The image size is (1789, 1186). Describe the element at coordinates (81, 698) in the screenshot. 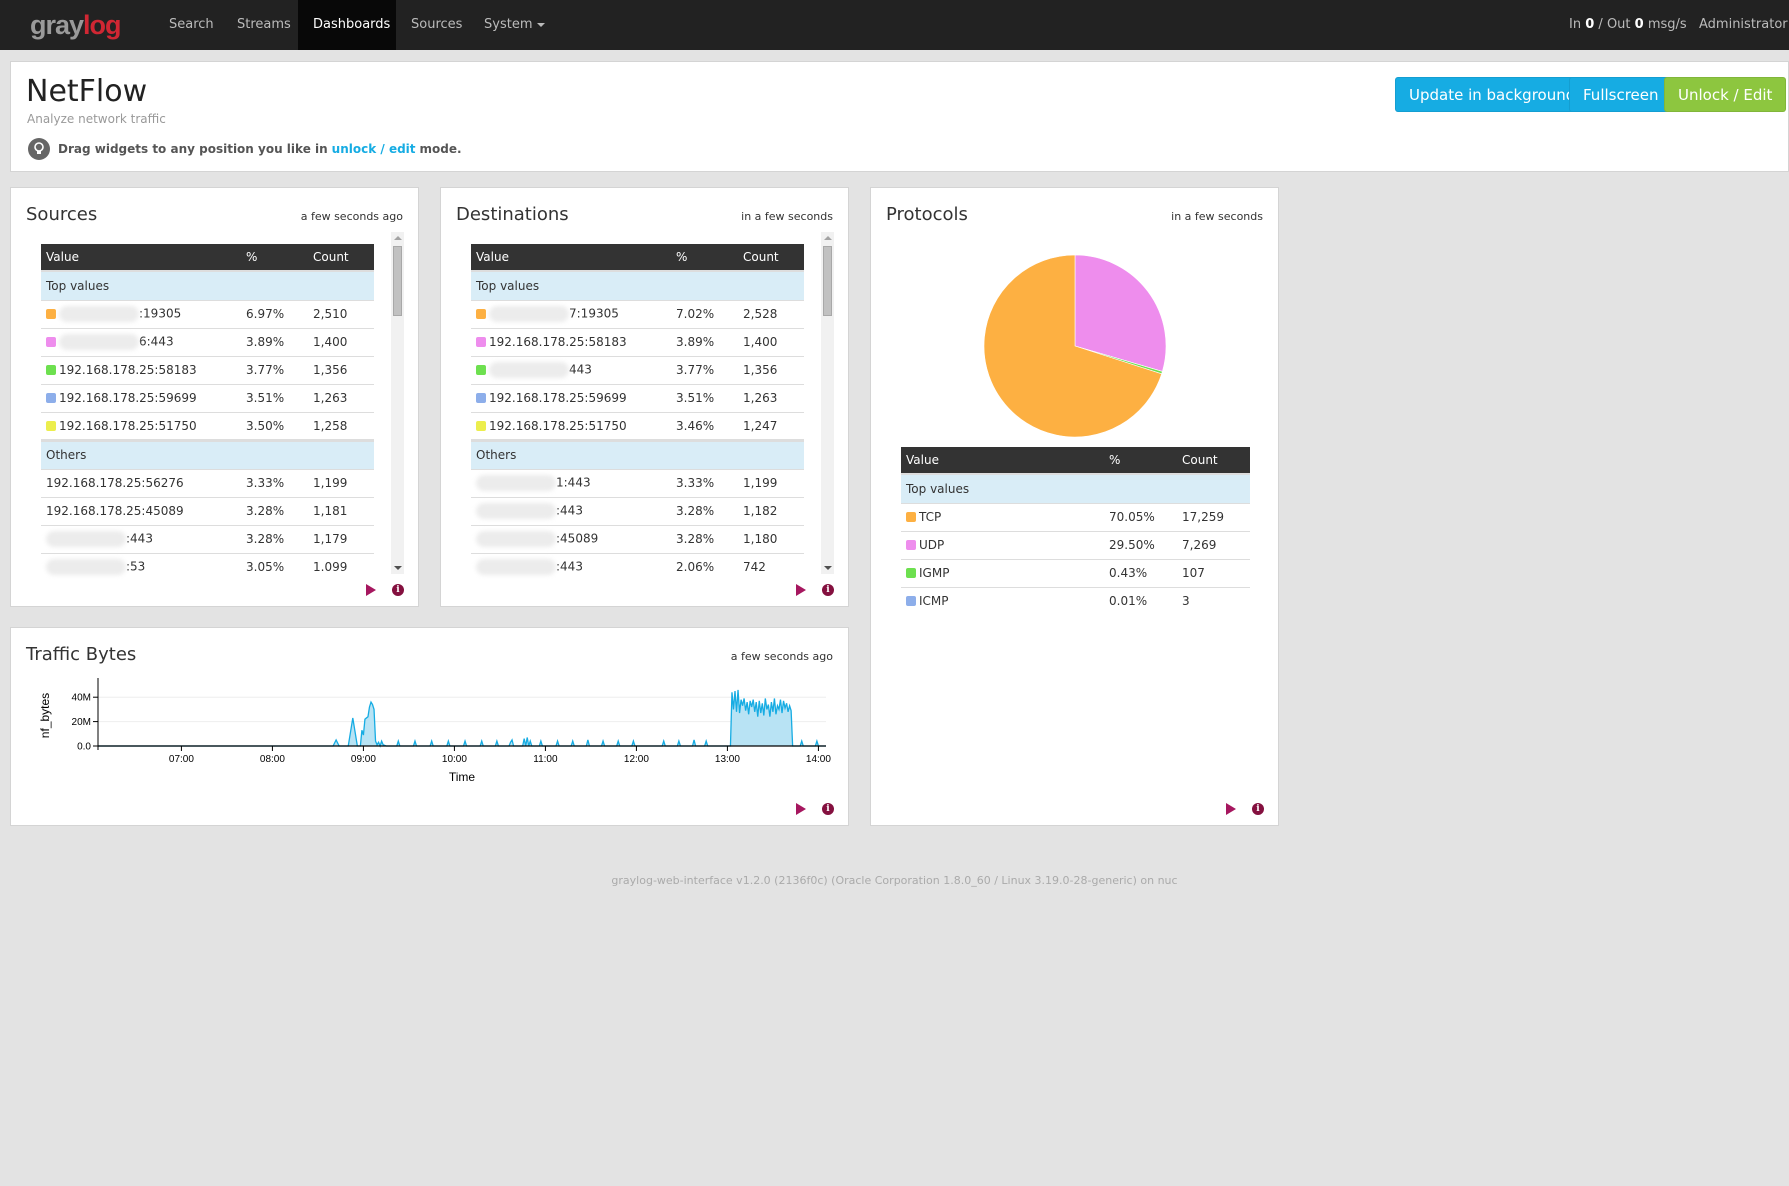

I see `y-tick-label: 40M` at that location.